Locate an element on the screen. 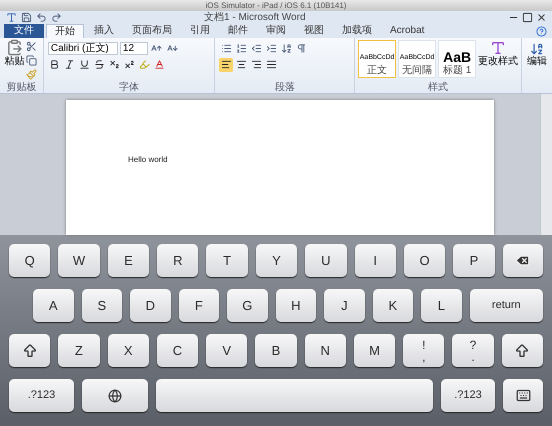  letter-key: U is located at coordinates (326, 260).